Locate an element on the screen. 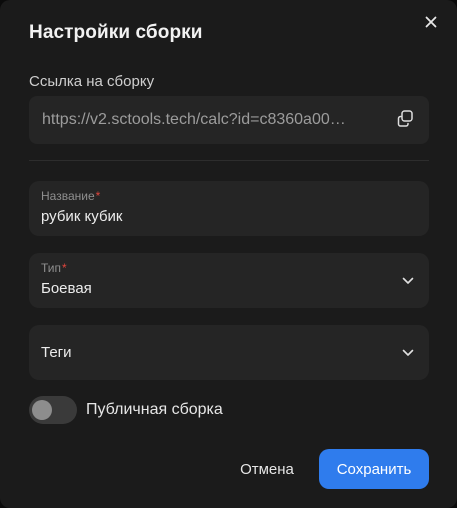  tags-select: Теги is located at coordinates (229, 352).